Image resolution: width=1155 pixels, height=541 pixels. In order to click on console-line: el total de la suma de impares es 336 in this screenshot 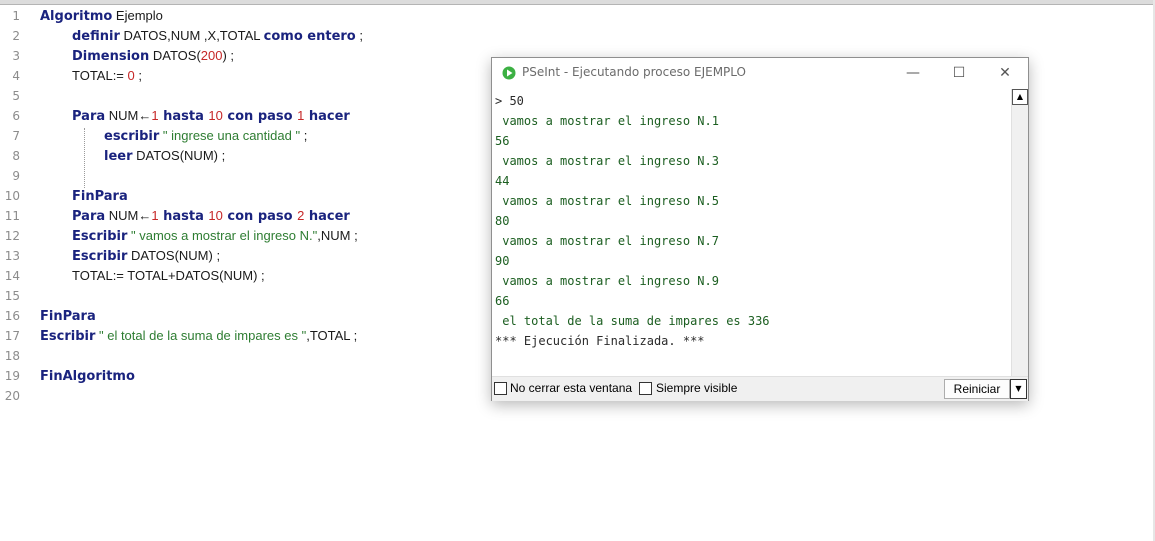, I will do `click(632, 321)`.